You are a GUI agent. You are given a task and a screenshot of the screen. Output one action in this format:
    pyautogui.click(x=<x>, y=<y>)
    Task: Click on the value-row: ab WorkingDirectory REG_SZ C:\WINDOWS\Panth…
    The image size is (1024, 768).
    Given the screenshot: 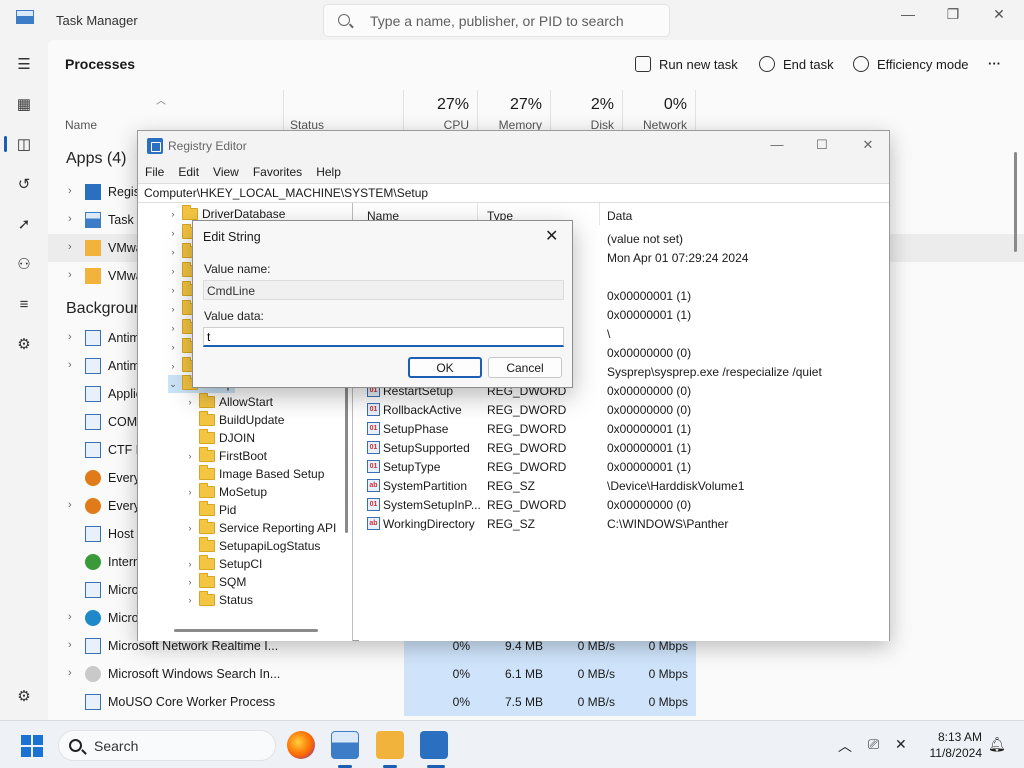 What is the action you would take?
    pyautogui.click(x=624, y=523)
    